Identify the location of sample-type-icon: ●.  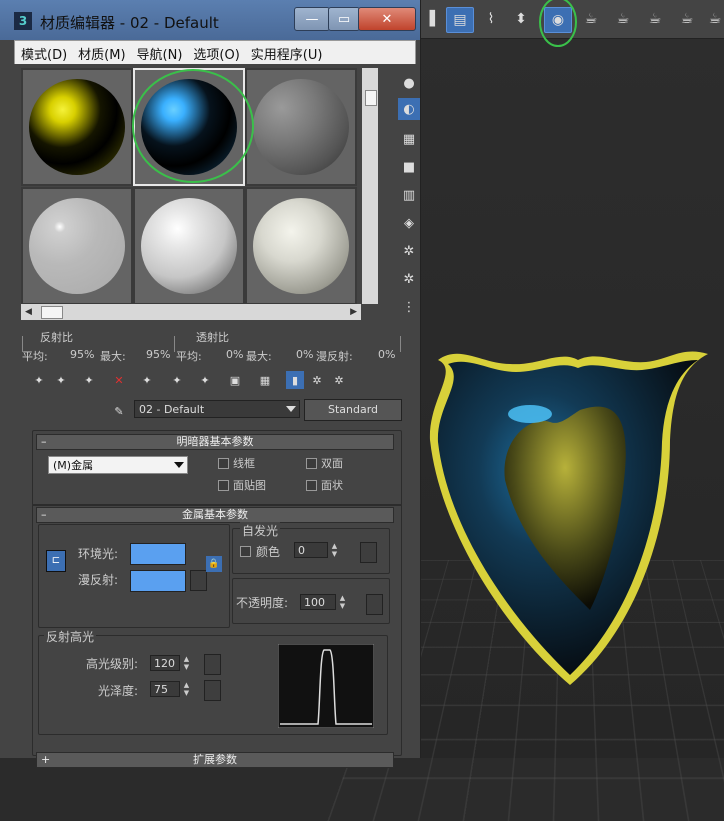
(409, 83).